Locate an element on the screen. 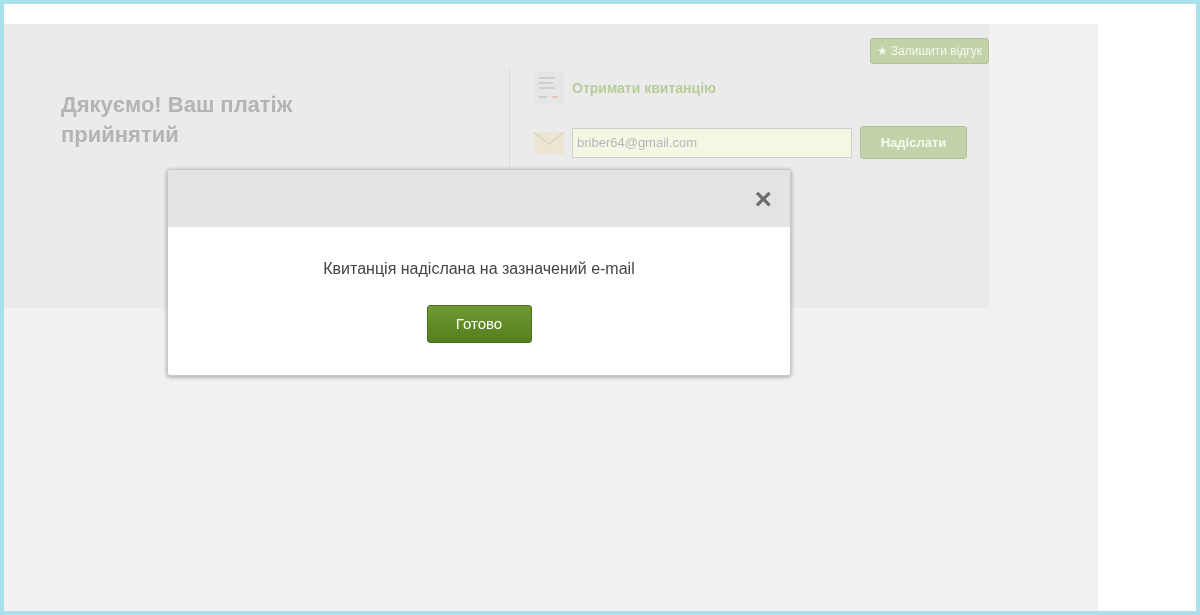 This screenshot has height=615, width=1200. email-field: briber64@gmail.com is located at coordinates (712, 142).